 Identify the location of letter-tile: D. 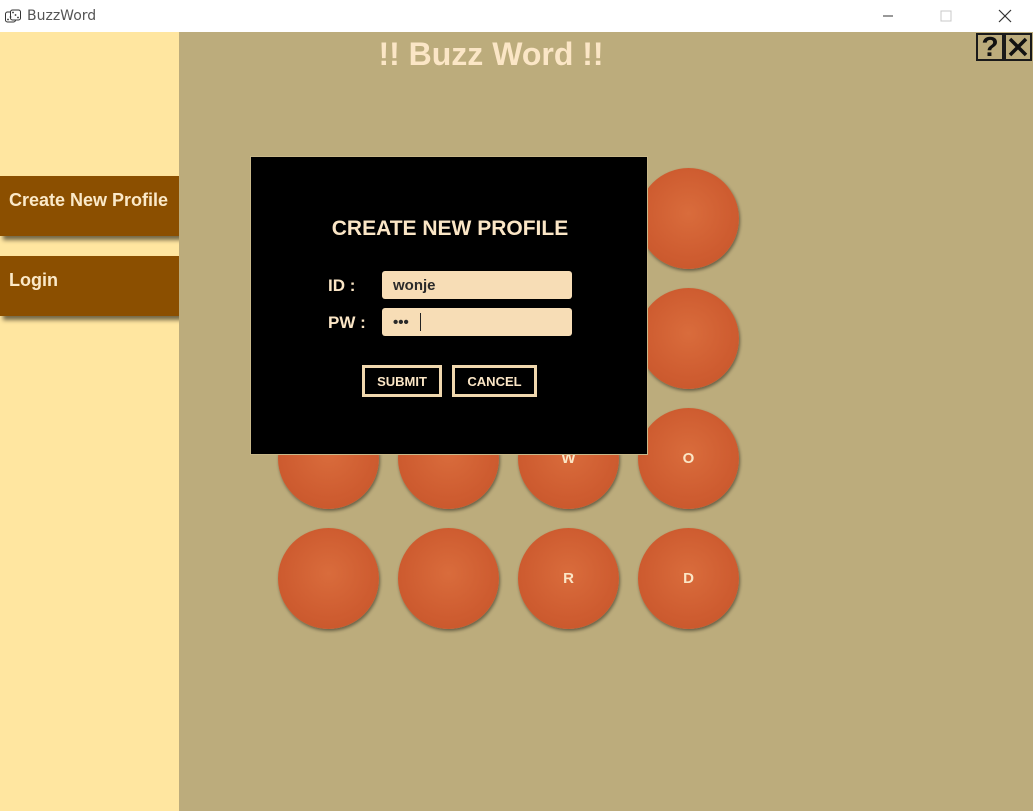
(688, 578).